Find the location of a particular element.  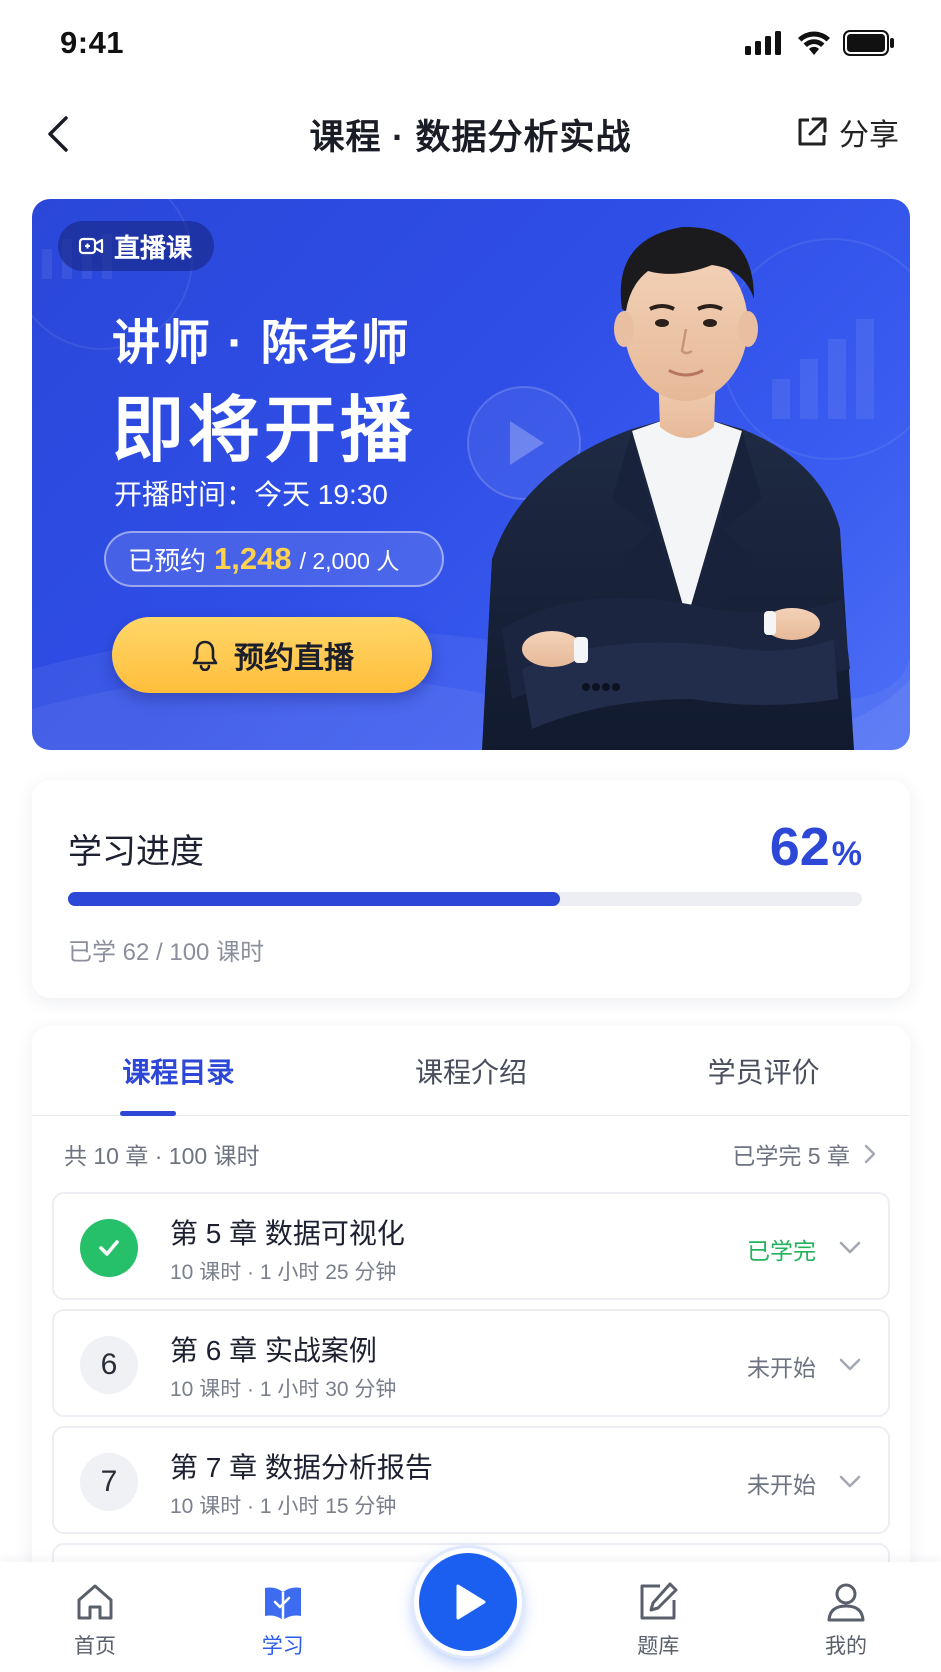

completed-badge is located at coordinates (109, 1248).